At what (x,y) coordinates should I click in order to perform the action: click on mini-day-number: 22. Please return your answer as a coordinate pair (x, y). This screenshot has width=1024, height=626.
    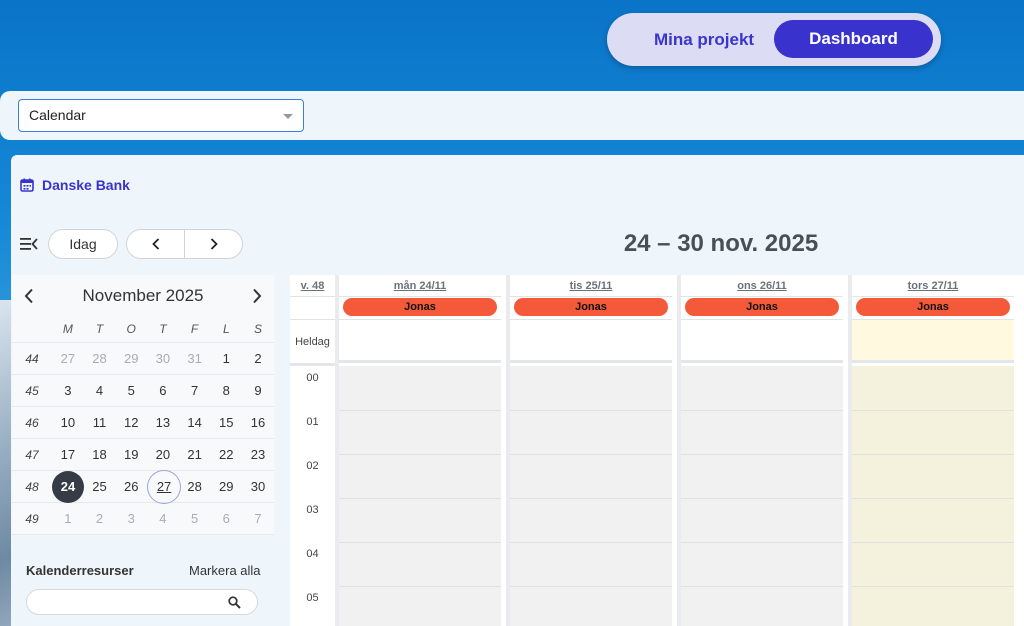
    Looking at the image, I should click on (226, 454).